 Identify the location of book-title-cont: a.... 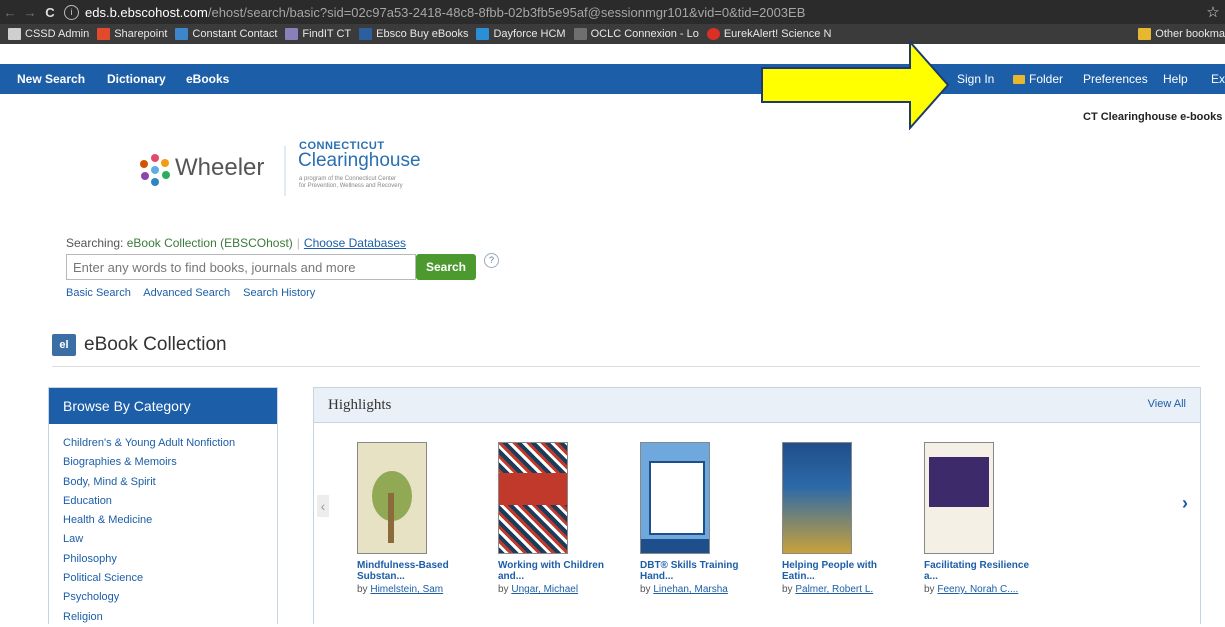
(931, 576).